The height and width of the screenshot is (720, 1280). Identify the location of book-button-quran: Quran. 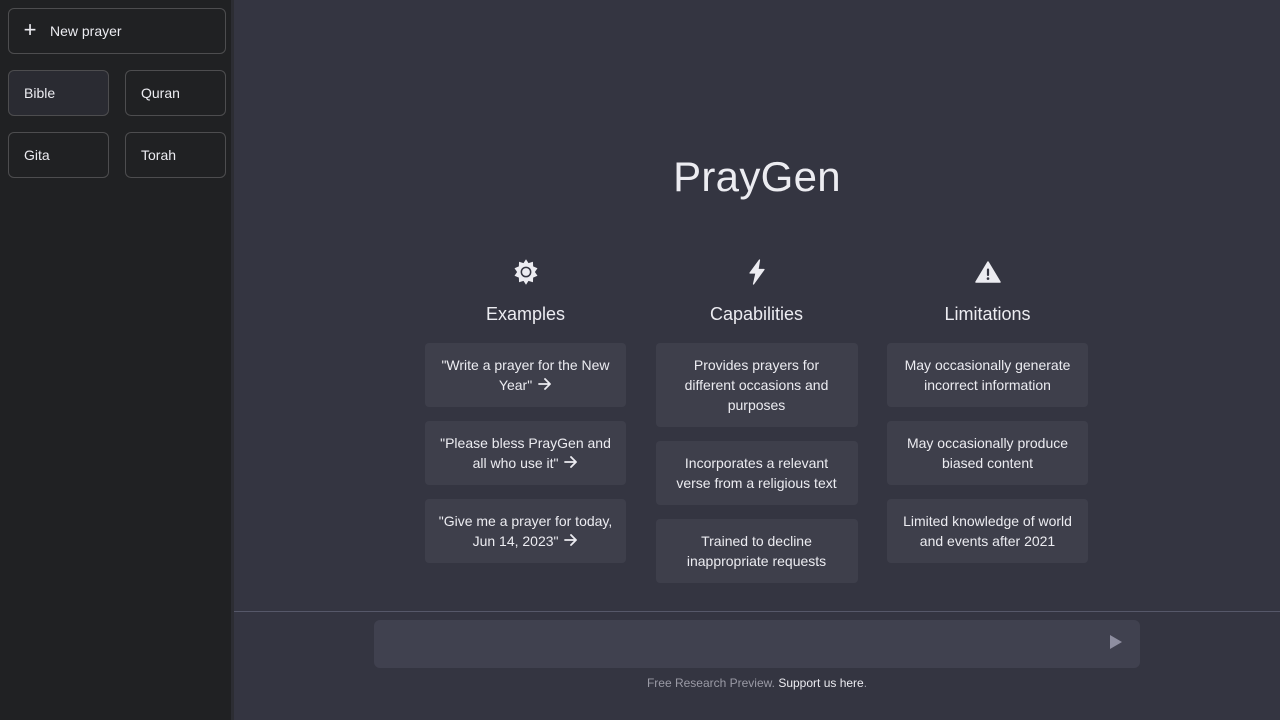
(175, 93).